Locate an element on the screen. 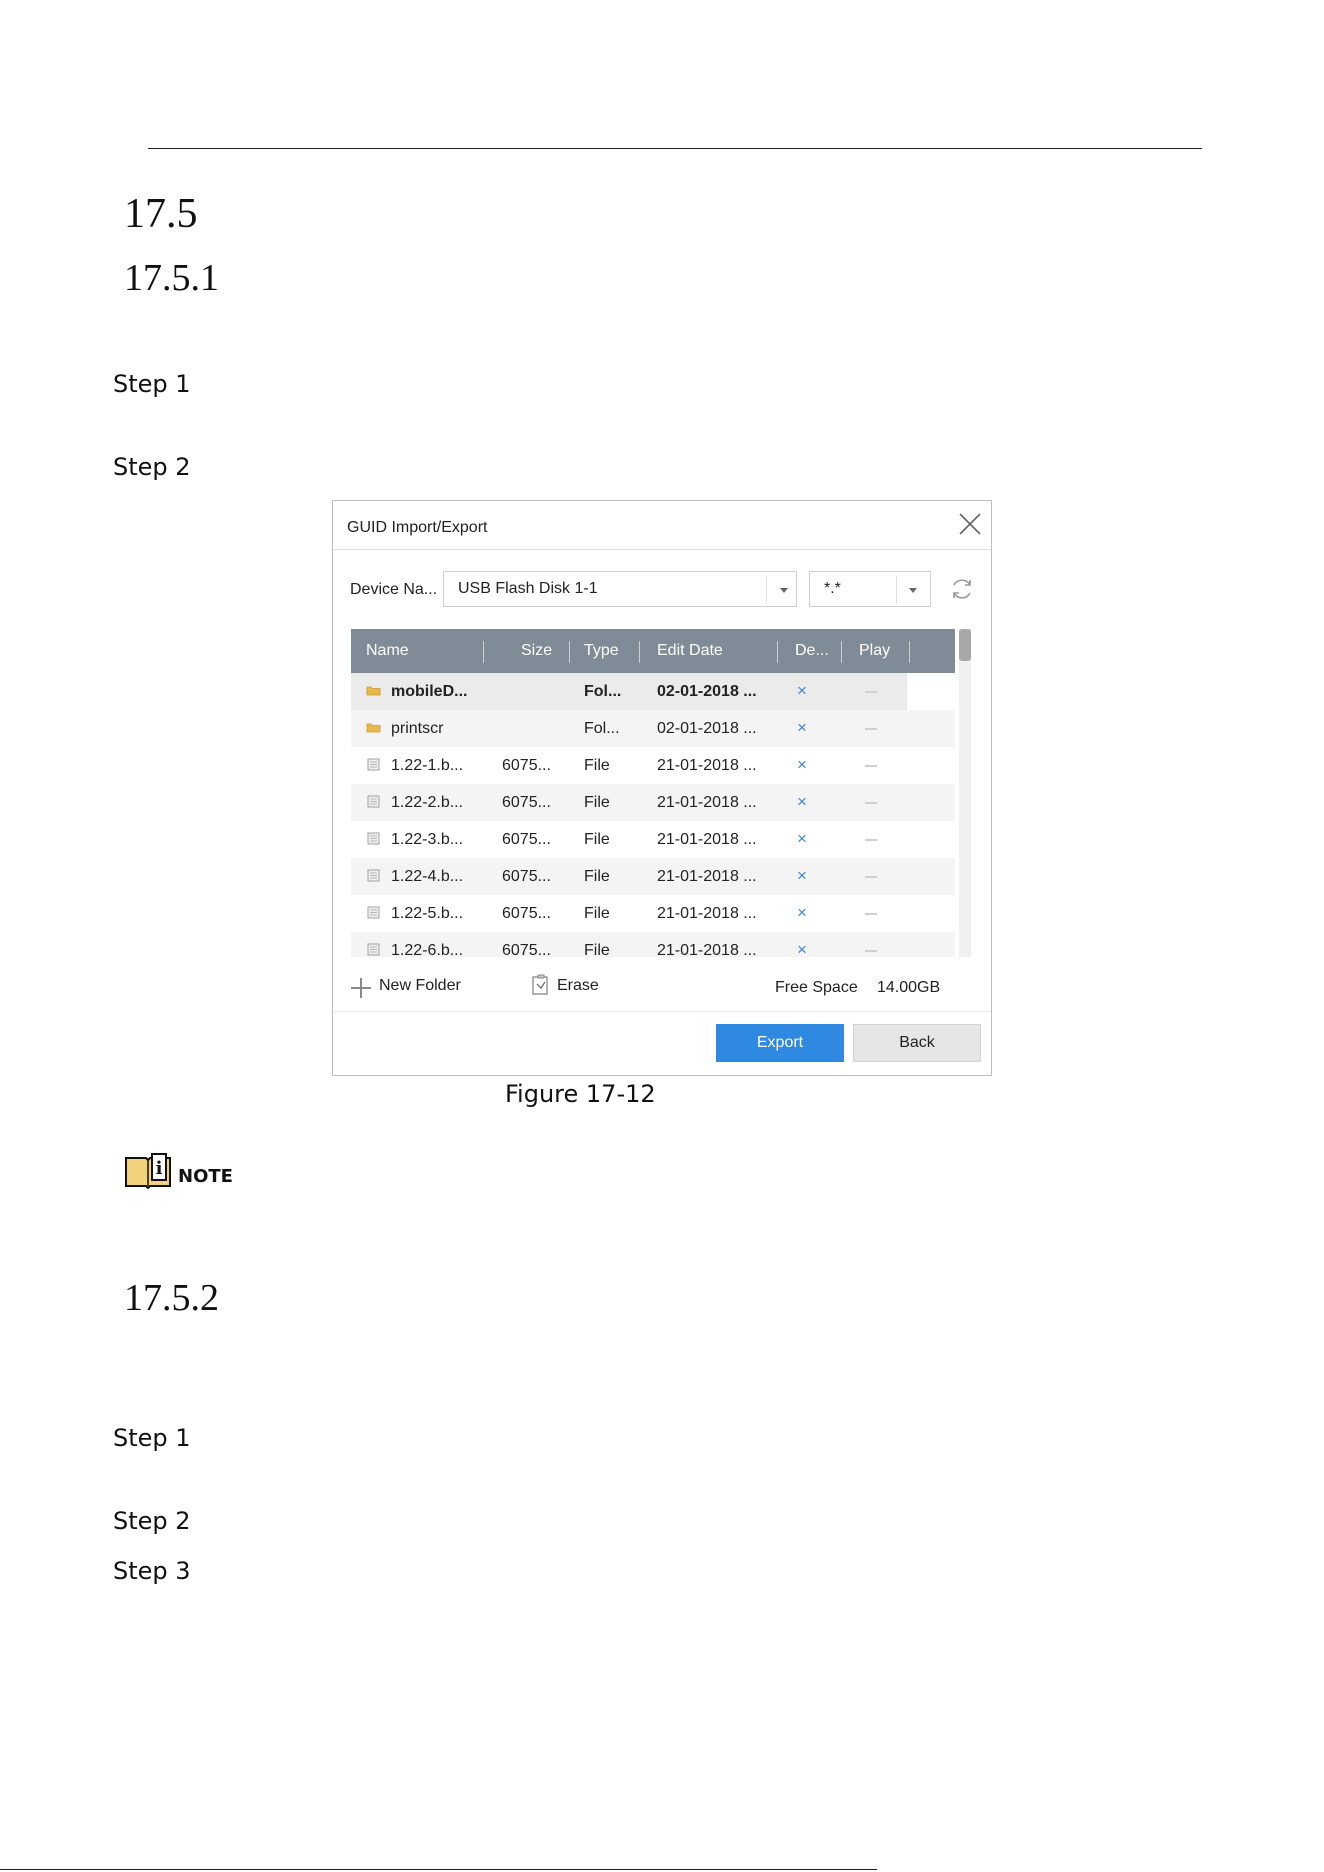  column-header-size: Size is located at coordinates (536, 651).